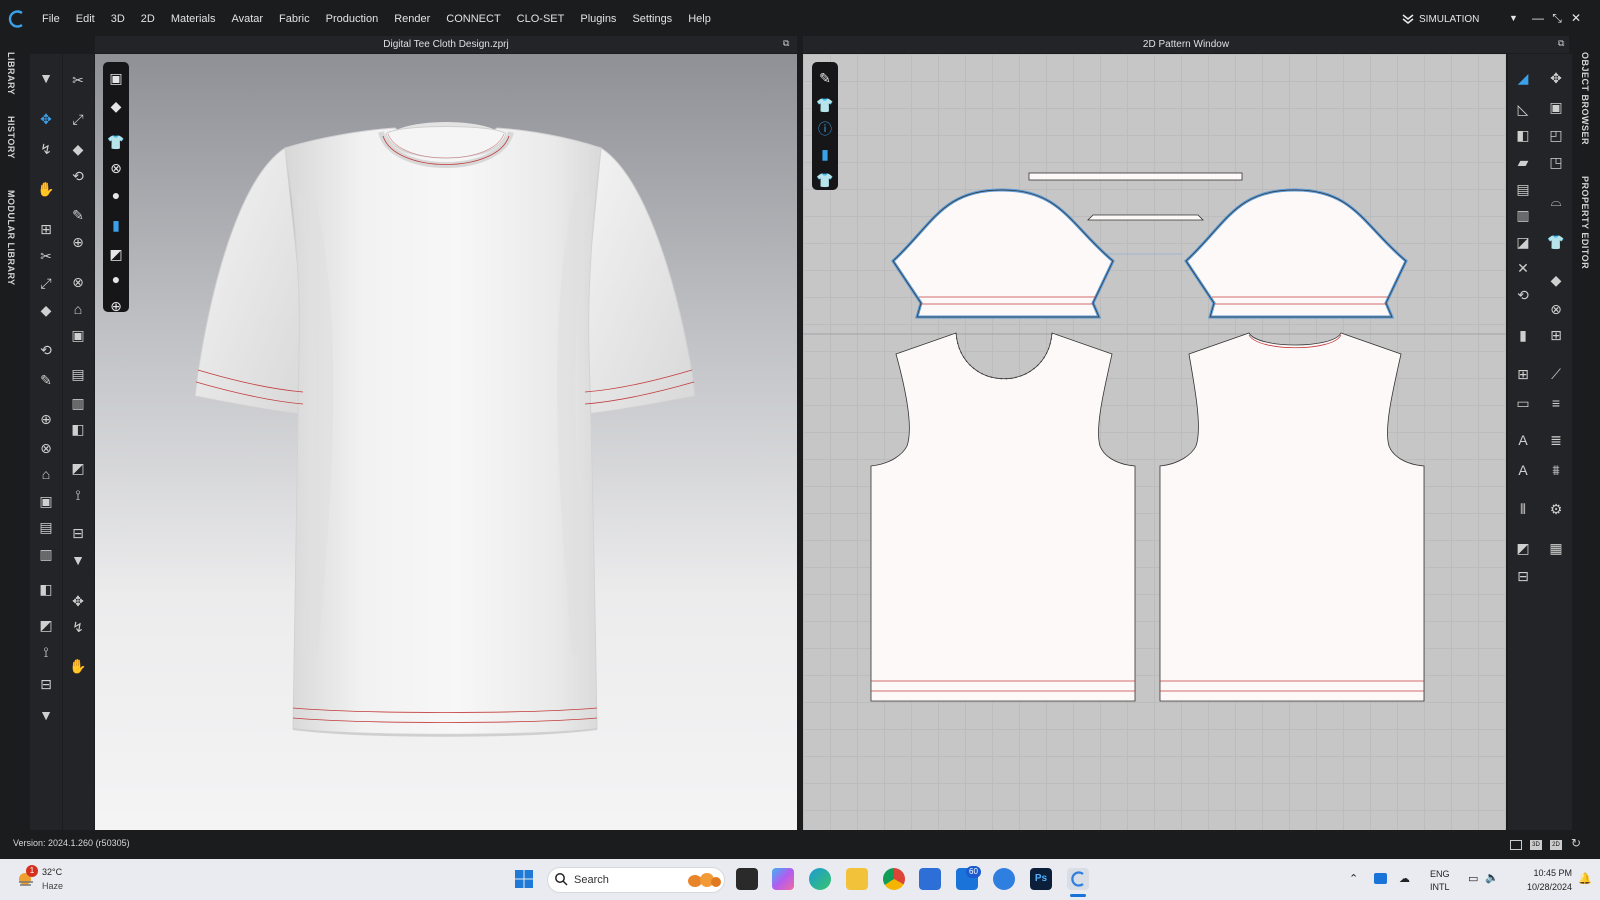 This screenshot has width=1600, height=900. I want to click on tool-3d-b5-icon: ✎, so click(78, 215).